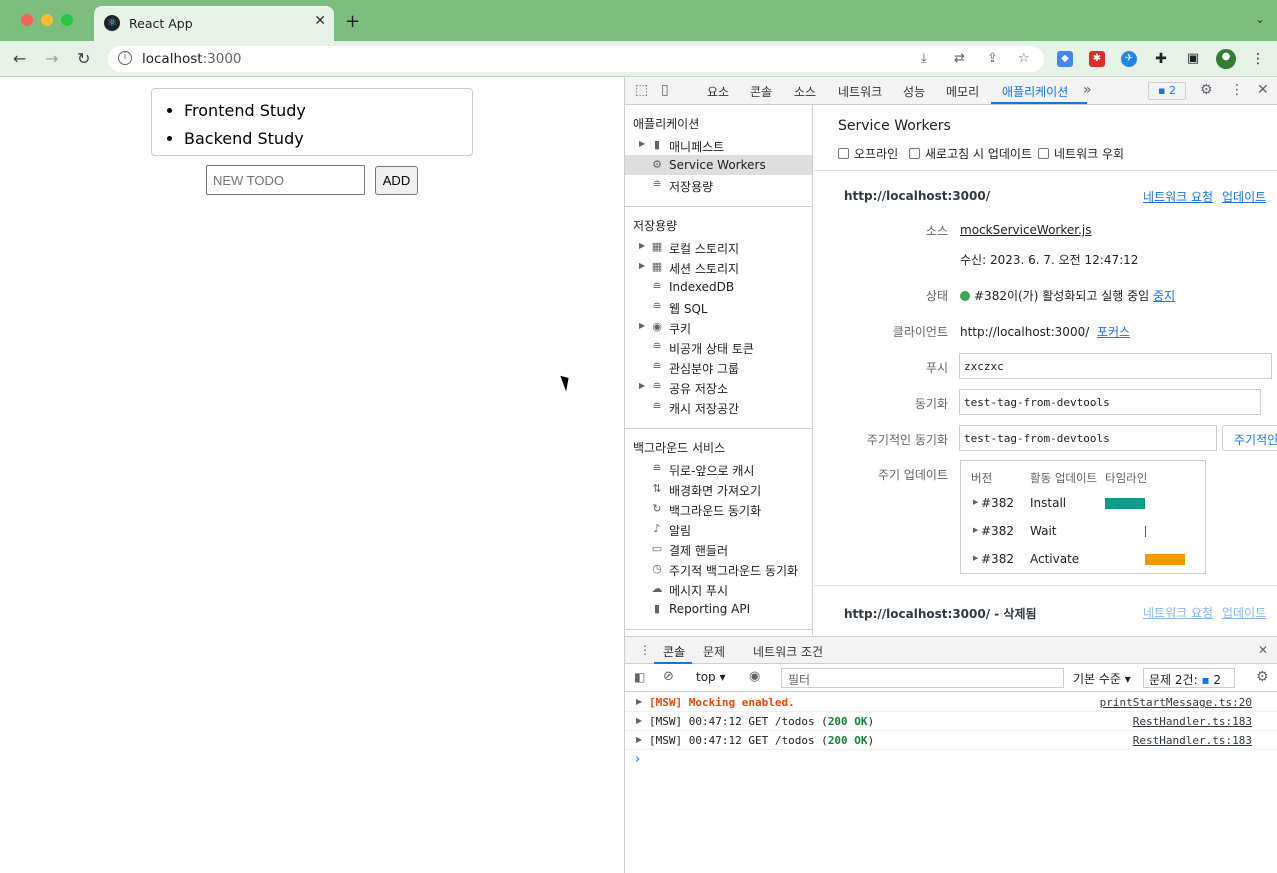  What do you see at coordinates (1167, 91) in the screenshot?
I see `issues-badge: ▪ 2` at bounding box center [1167, 91].